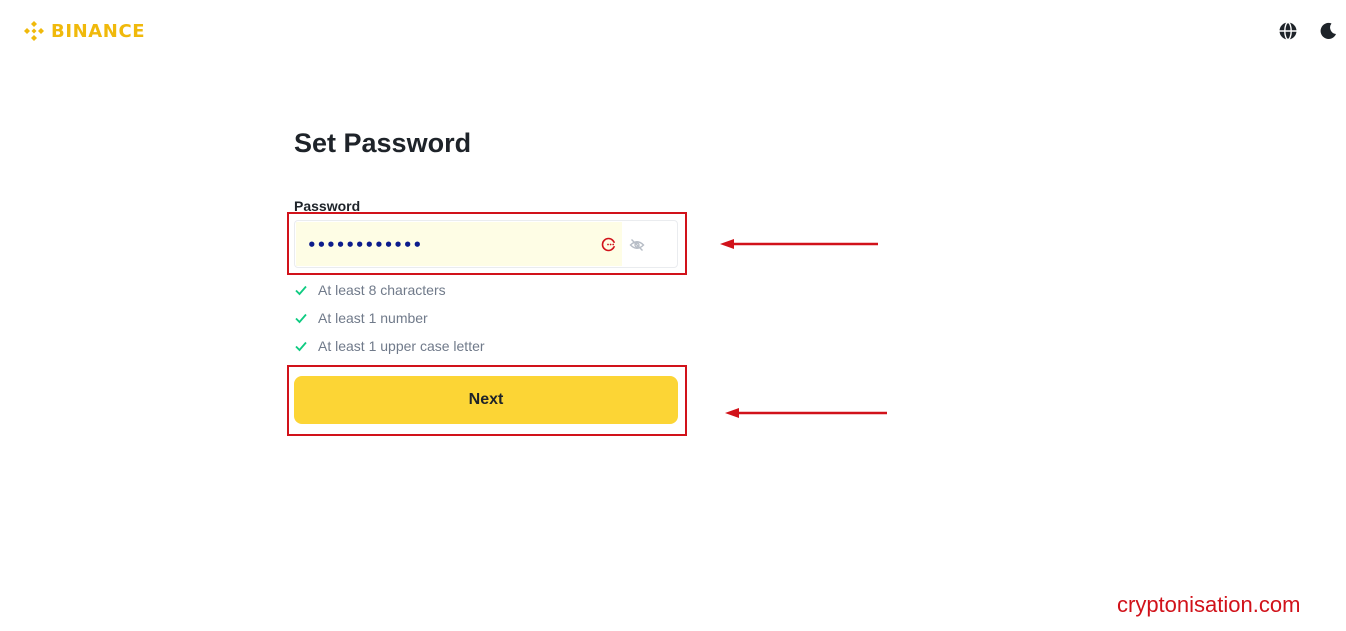 Image resolution: width=1346 pixels, height=631 pixels. What do you see at coordinates (1312, 31) in the screenshot?
I see `header-actions` at bounding box center [1312, 31].